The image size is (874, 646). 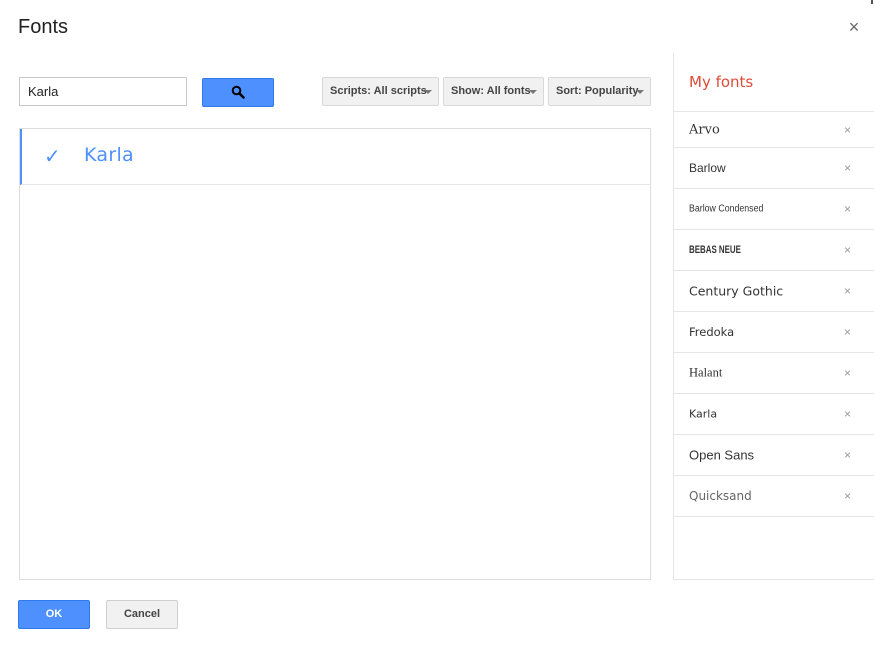 What do you see at coordinates (703, 414) in the screenshot?
I see `my-font-label: Karla` at bounding box center [703, 414].